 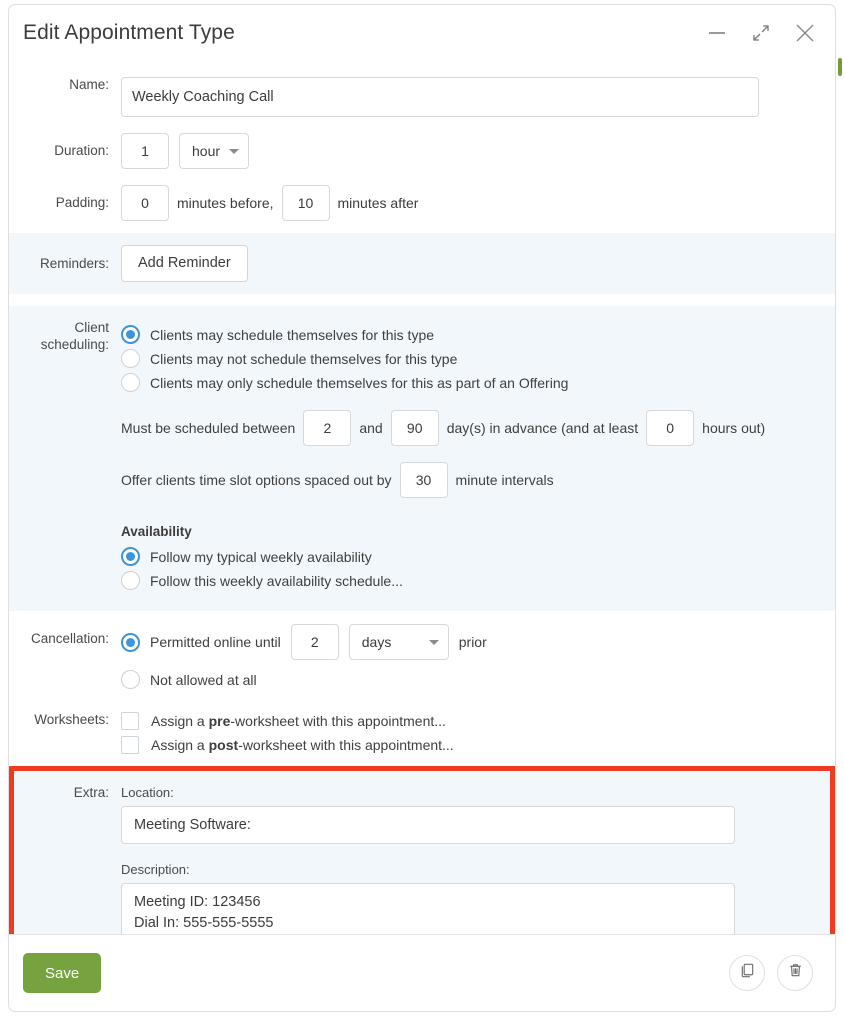 What do you see at coordinates (378, 203) in the screenshot?
I see `padding-after-label: minutes after` at bounding box center [378, 203].